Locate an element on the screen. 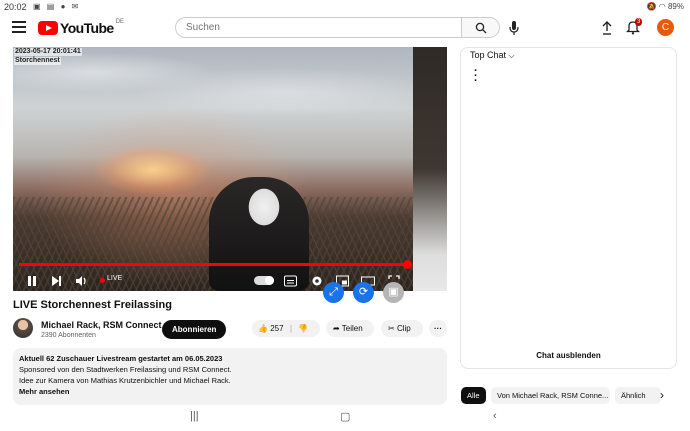 This screenshot has height=431, width=690. back-nav-icon: ‹ is located at coordinates (495, 416).